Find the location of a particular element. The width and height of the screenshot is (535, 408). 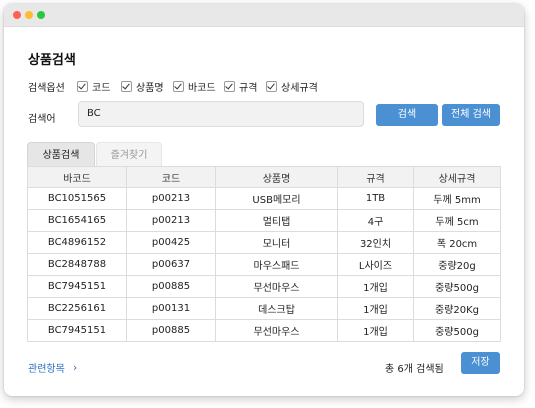

checkbox-spec: 규격 is located at coordinates (240, 86).